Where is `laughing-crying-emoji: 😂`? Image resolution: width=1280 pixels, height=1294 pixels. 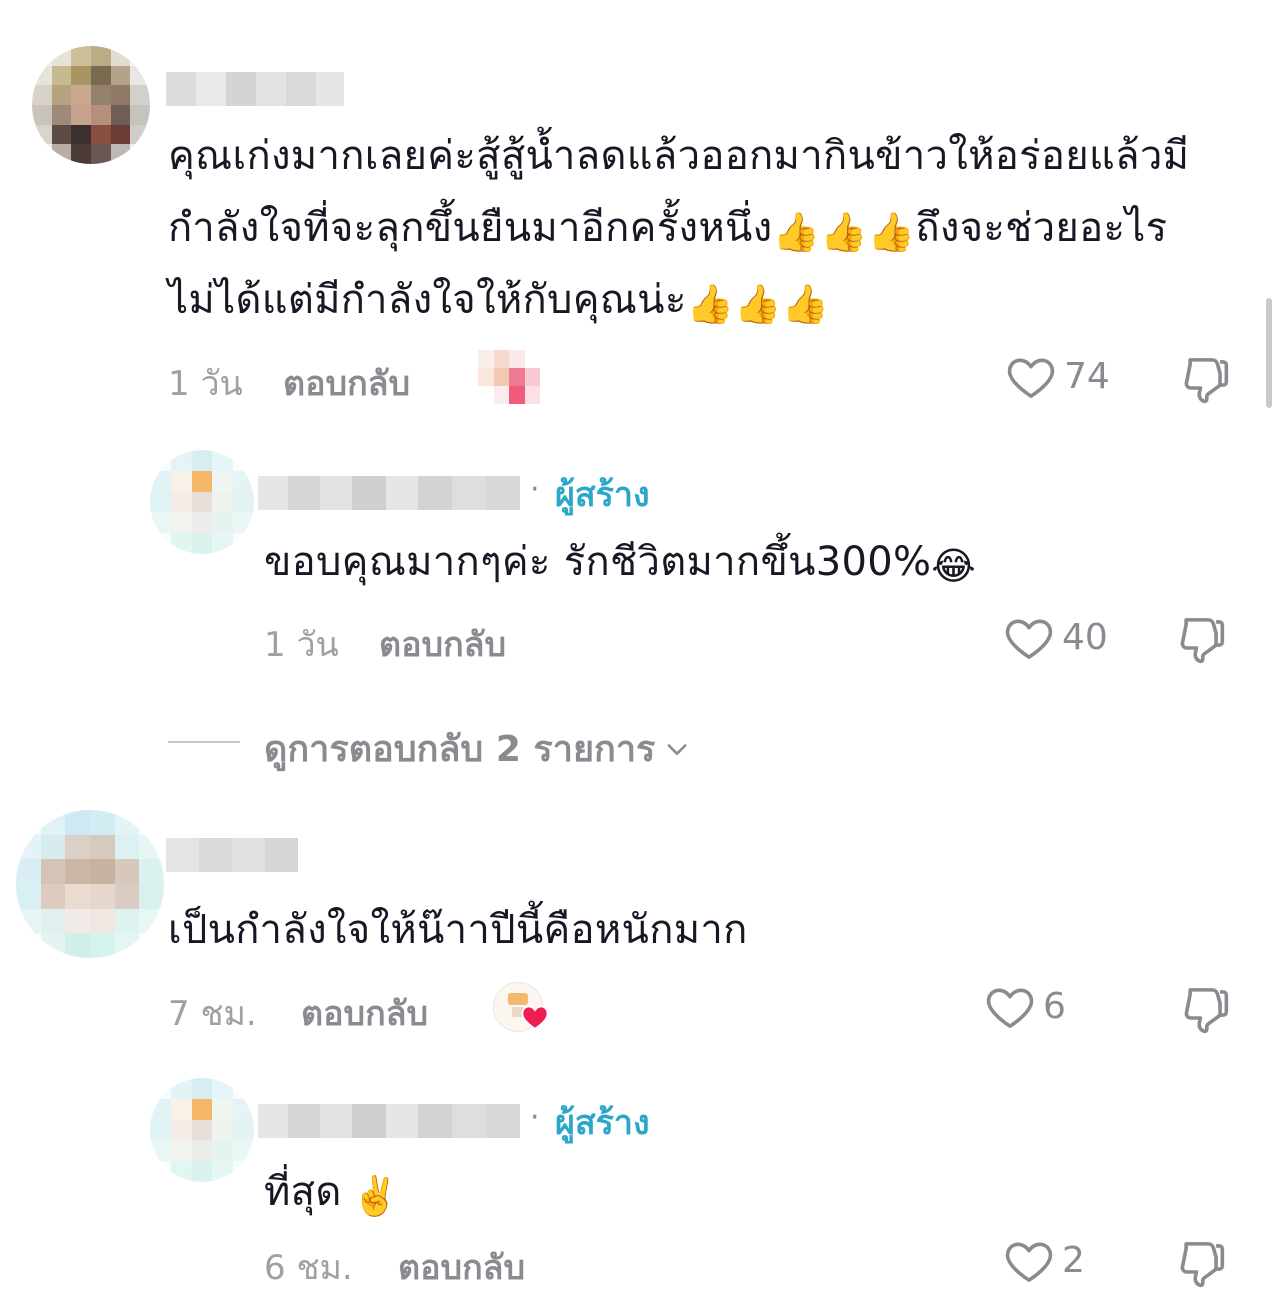
laughing-crying-emoji: 😂 is located at coordinates (953, 566).